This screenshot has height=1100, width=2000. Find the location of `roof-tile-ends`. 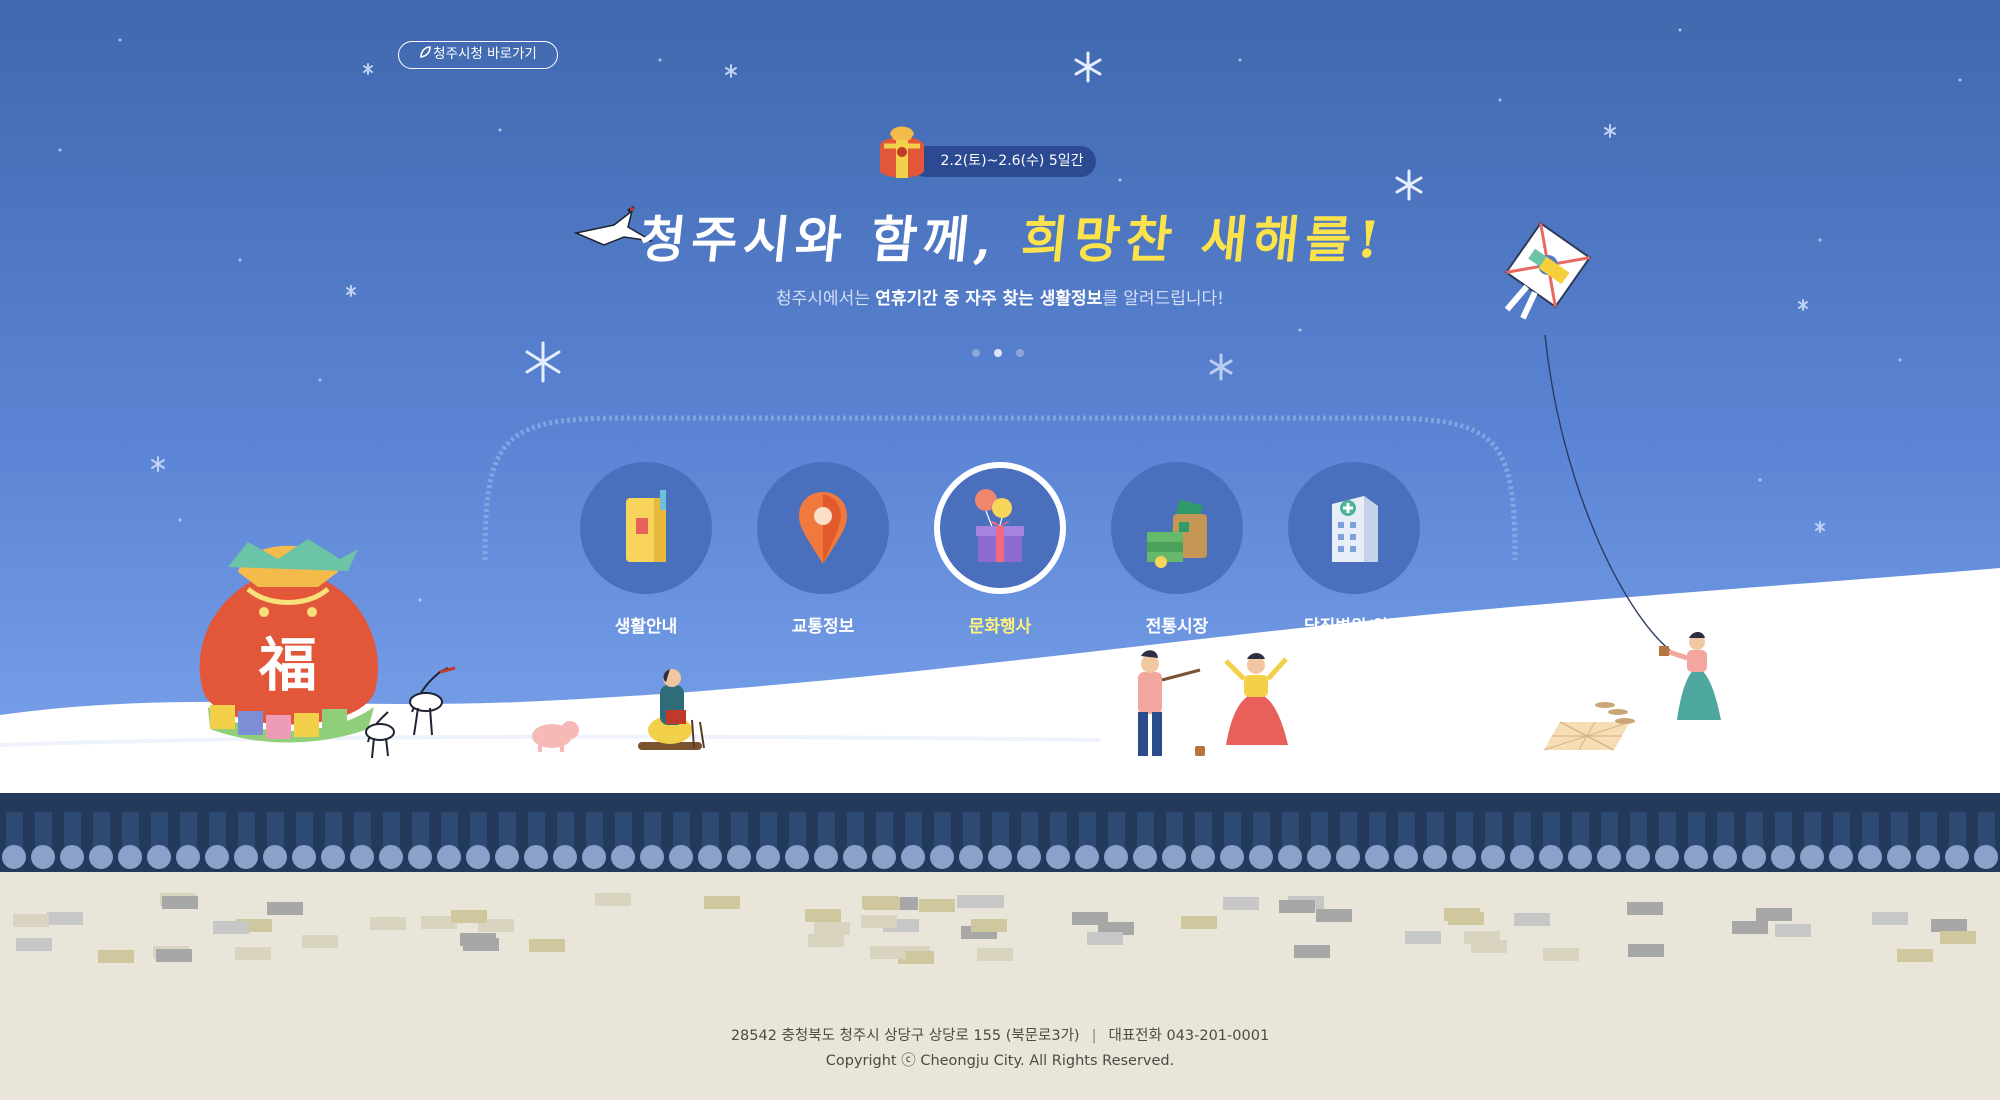

roof-tile-ends is located at coordinates (1000, 857).